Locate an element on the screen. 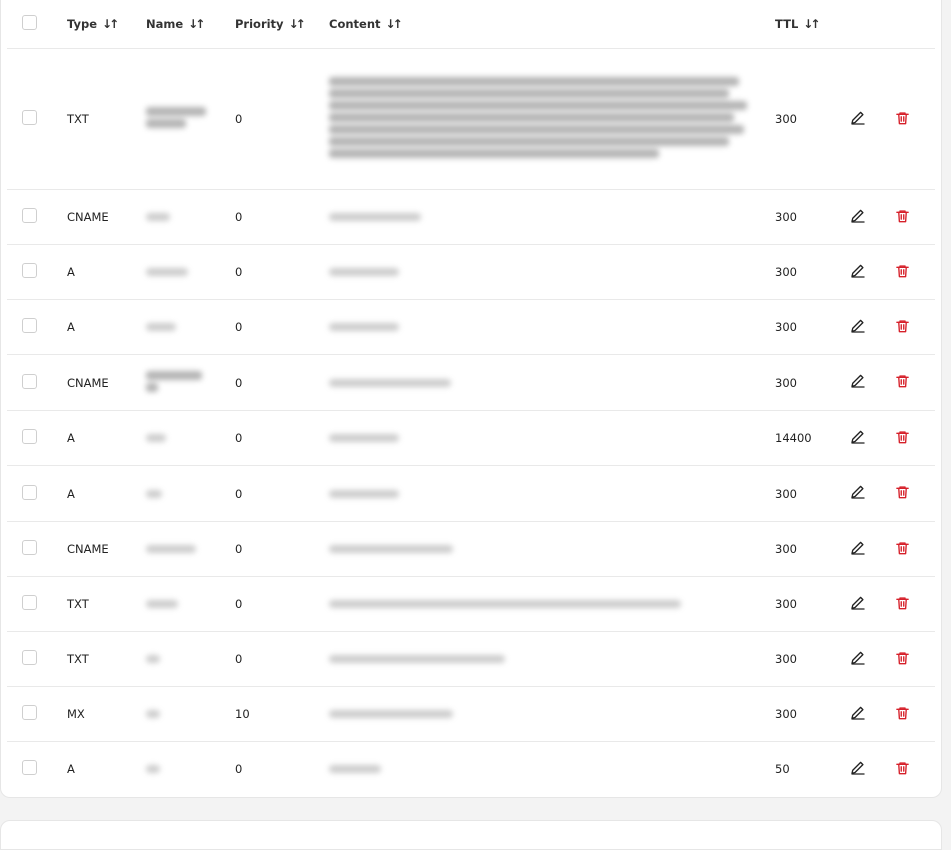 The width and height of the screenshot is (951, 850). record-priority: 10 is located at coordinates (276, 714).